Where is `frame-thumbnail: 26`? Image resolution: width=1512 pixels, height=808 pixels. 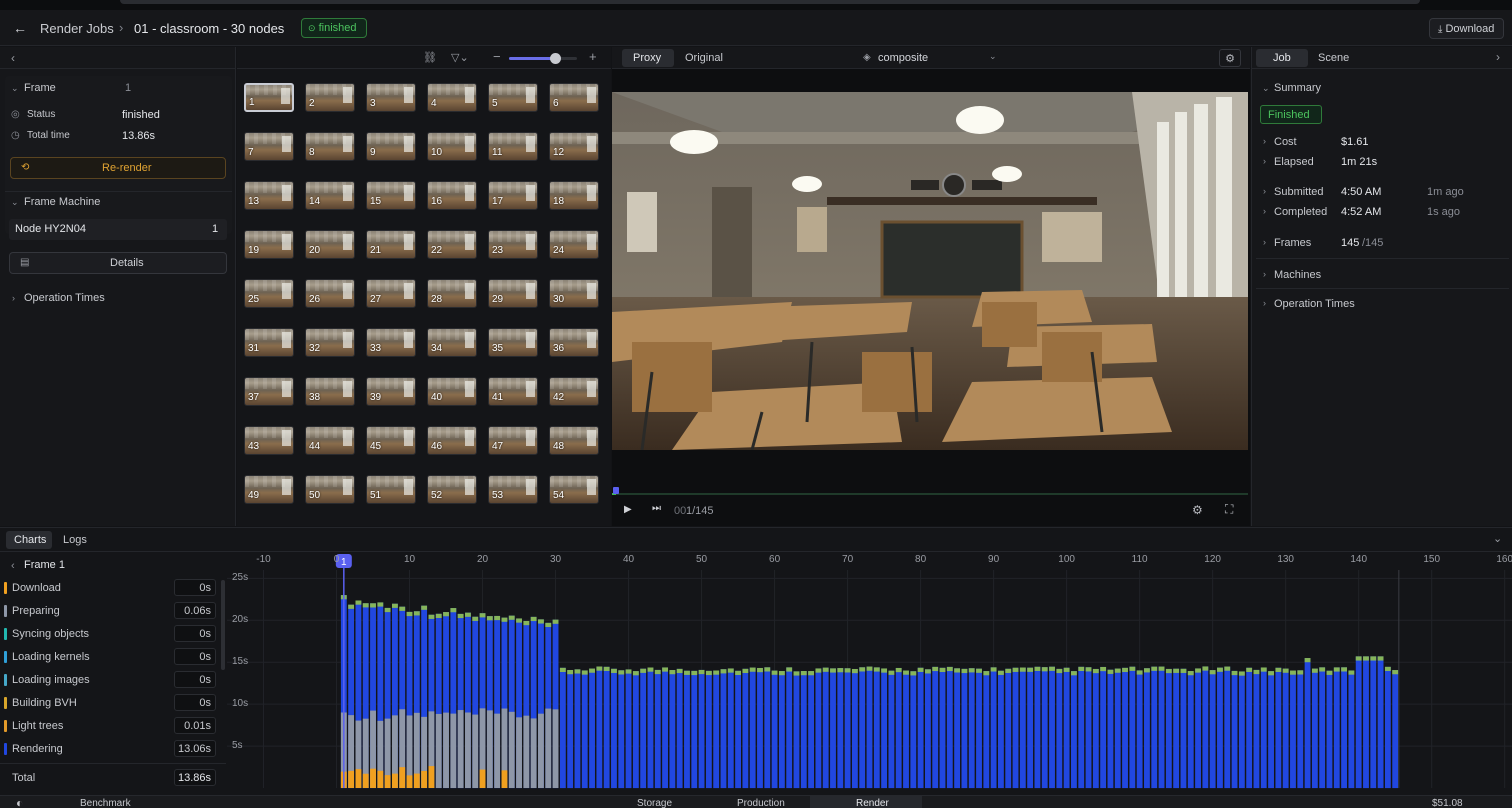
frame-thumbnail: 26 is located at coordinates (330, 293).